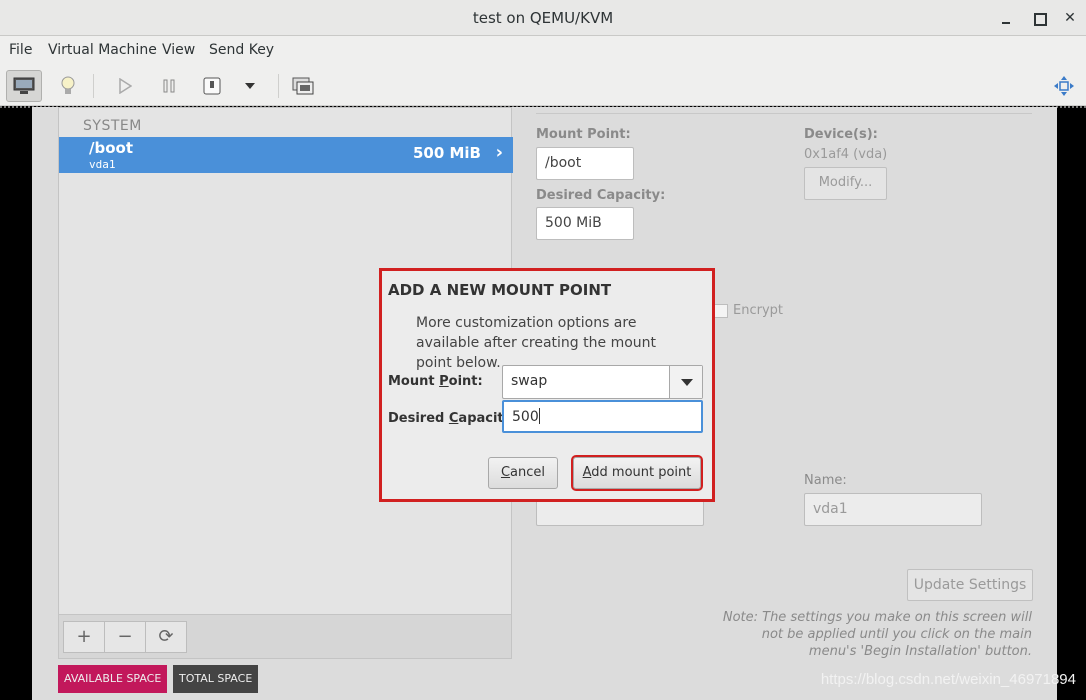 The image size is (1086, 700). I want to click on mount-point-name: /boot, so click(111, 148).